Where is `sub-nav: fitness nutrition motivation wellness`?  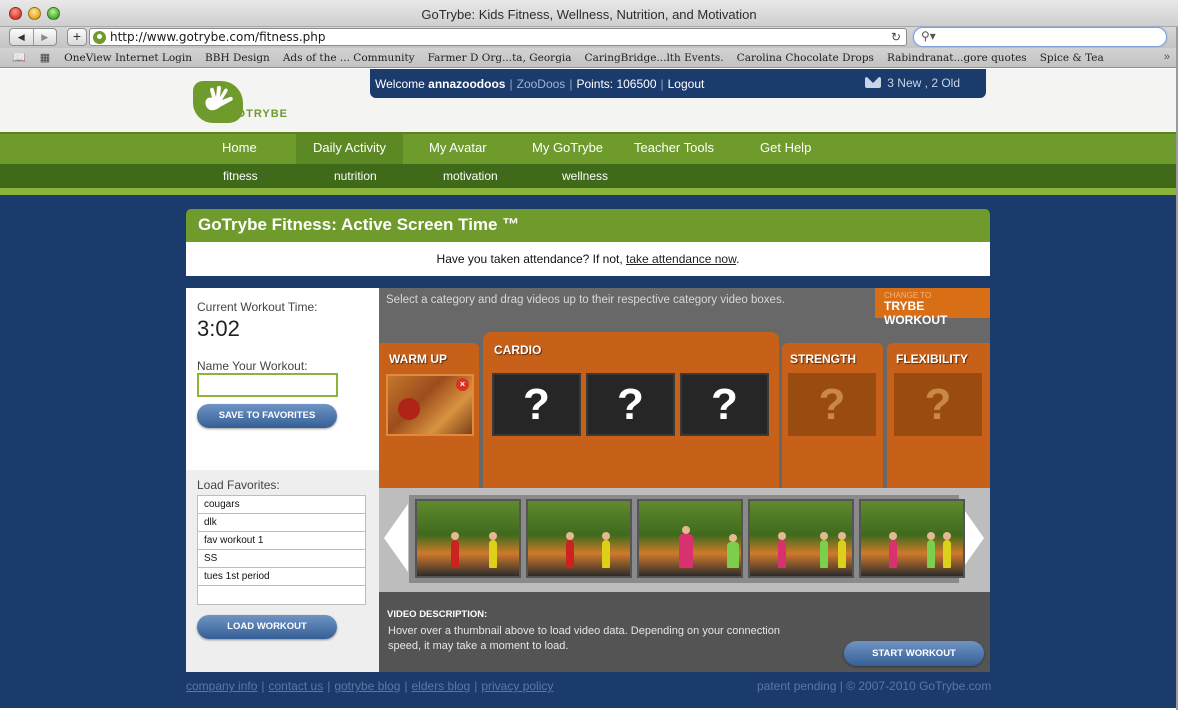
sub-nav: fitness nutrition motivation wellness is located at coordinates (588, 176).